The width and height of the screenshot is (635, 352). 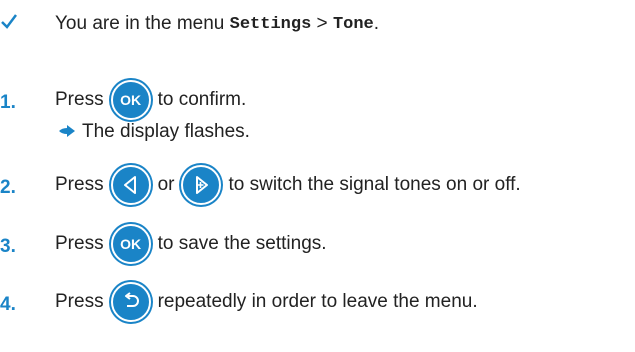 I want to click on check-icon, so click(x=20, y=24).